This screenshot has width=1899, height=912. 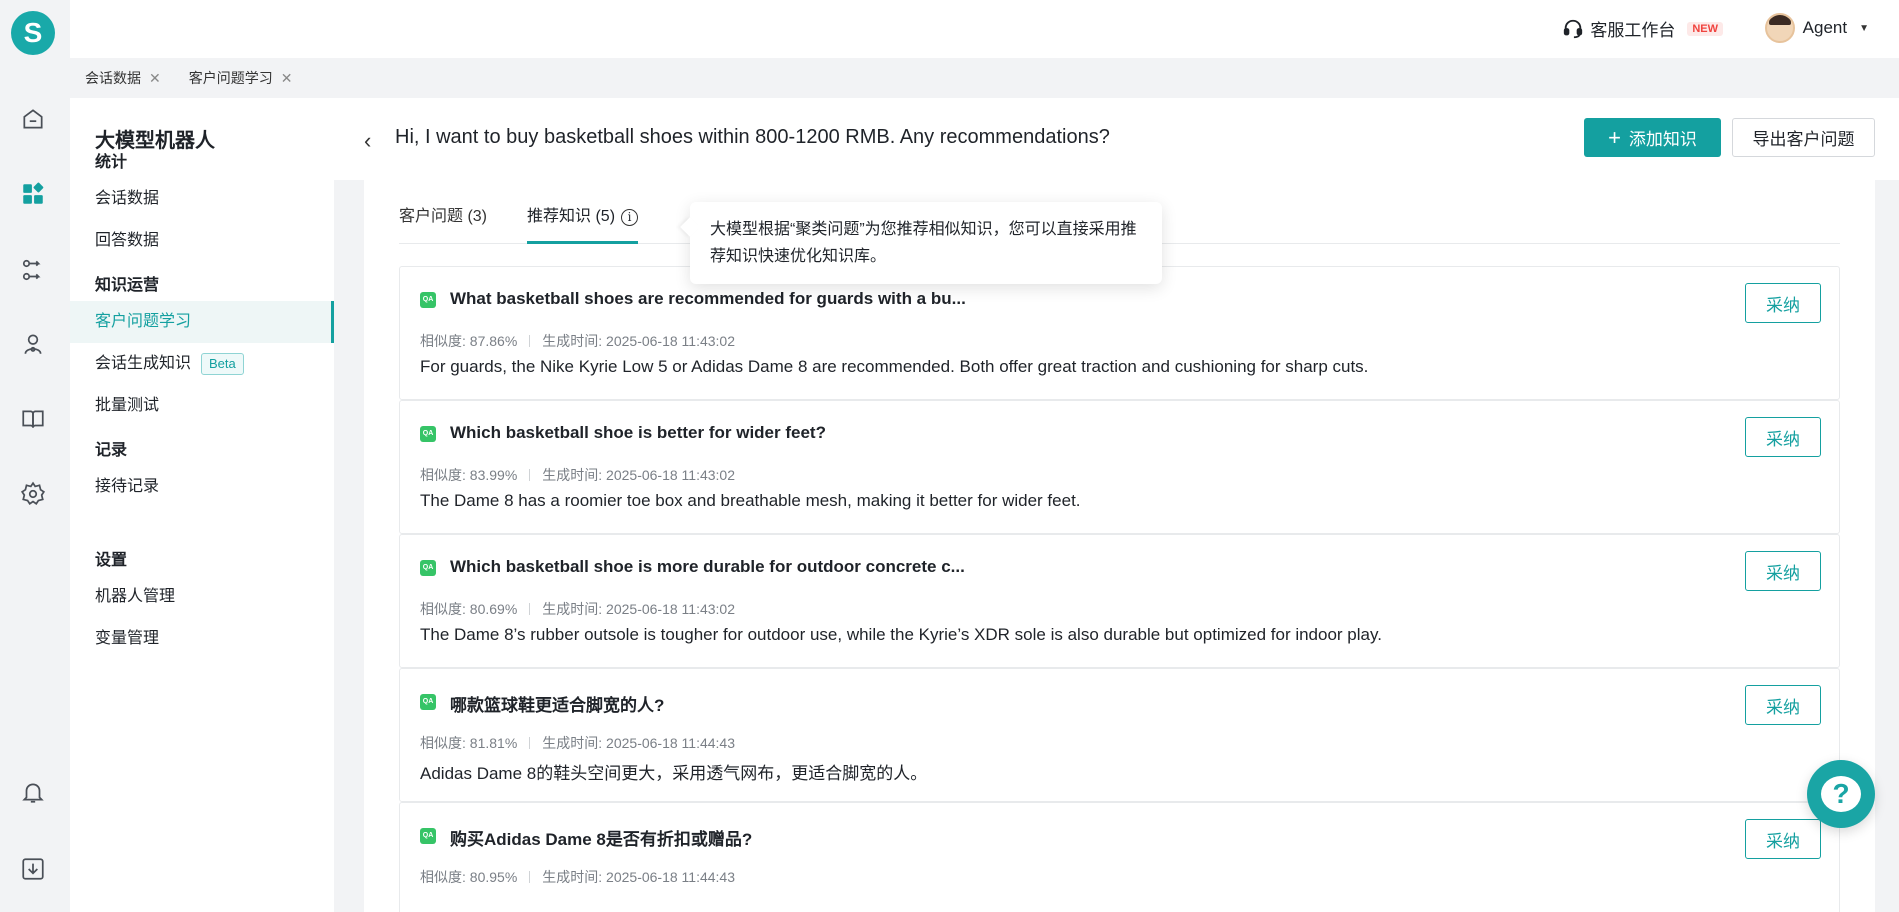 I want to click on export-questions-label: 导出客户问题, so click(x=1803, y=139).